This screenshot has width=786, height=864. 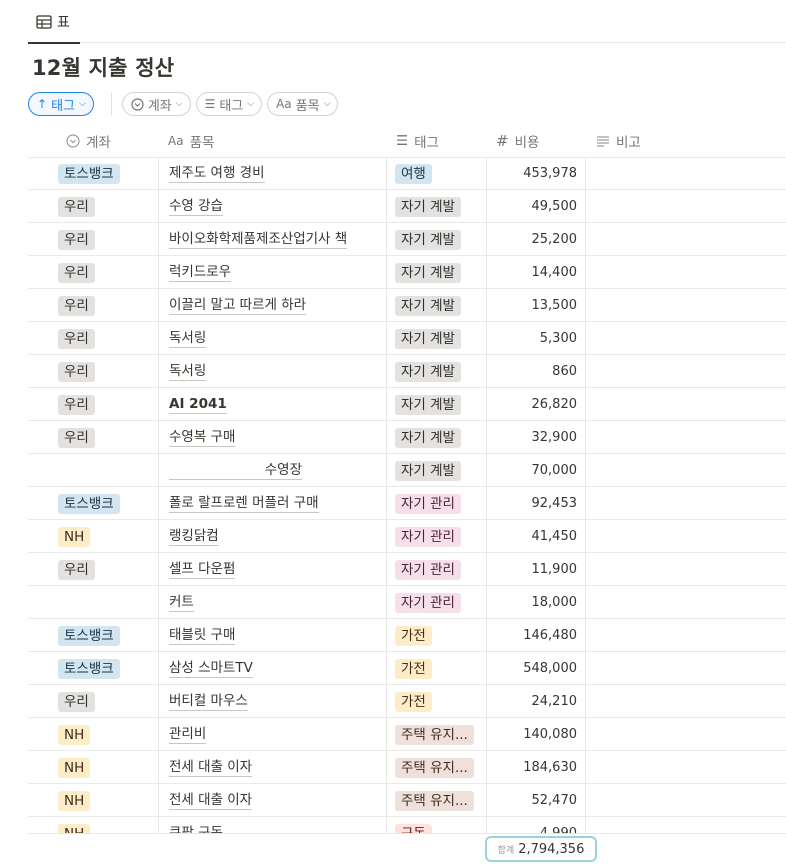 What do you see at coordinates (188, 734) in the screenshot?
I see `item-title-link: 관리비` at bounding box center [188, 734].